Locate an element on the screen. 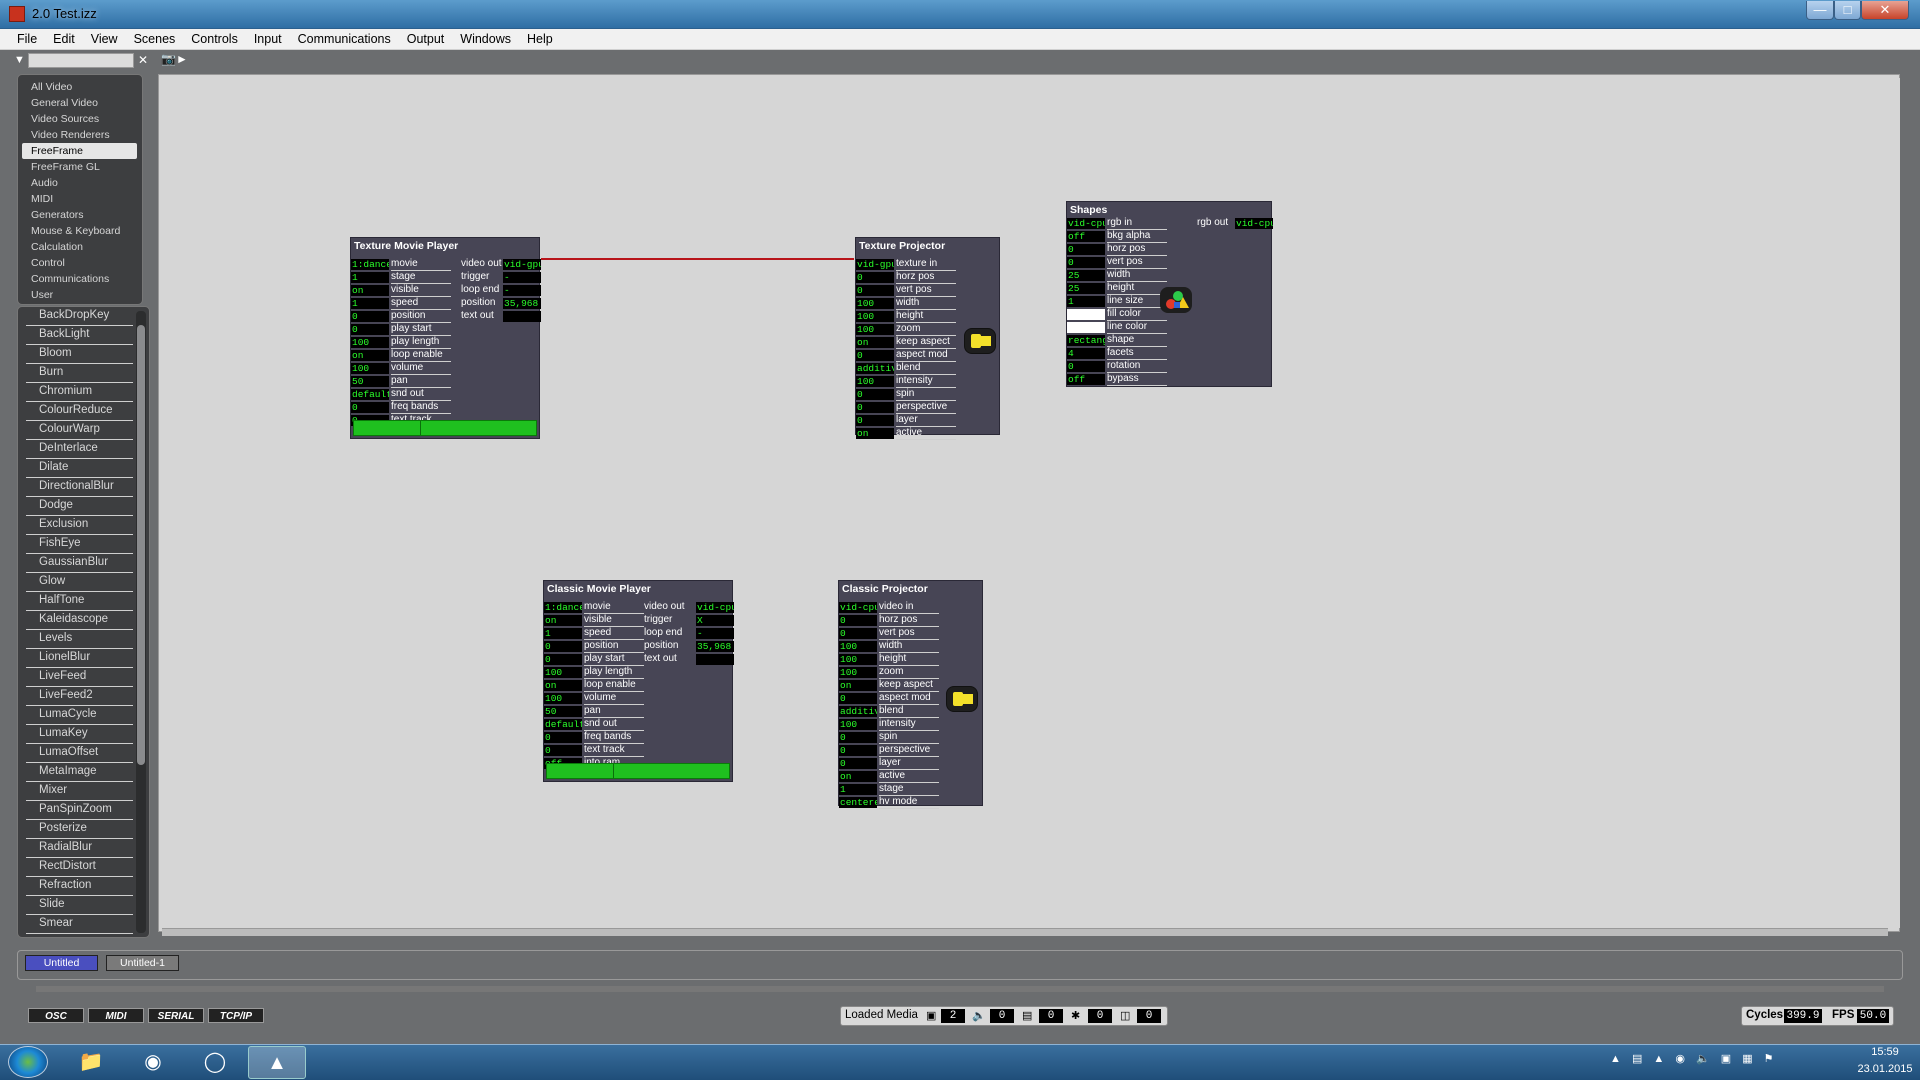 This screenshot has height=1080, width=1920. actor-list-item: Slide is located at coordinates (79, 905).